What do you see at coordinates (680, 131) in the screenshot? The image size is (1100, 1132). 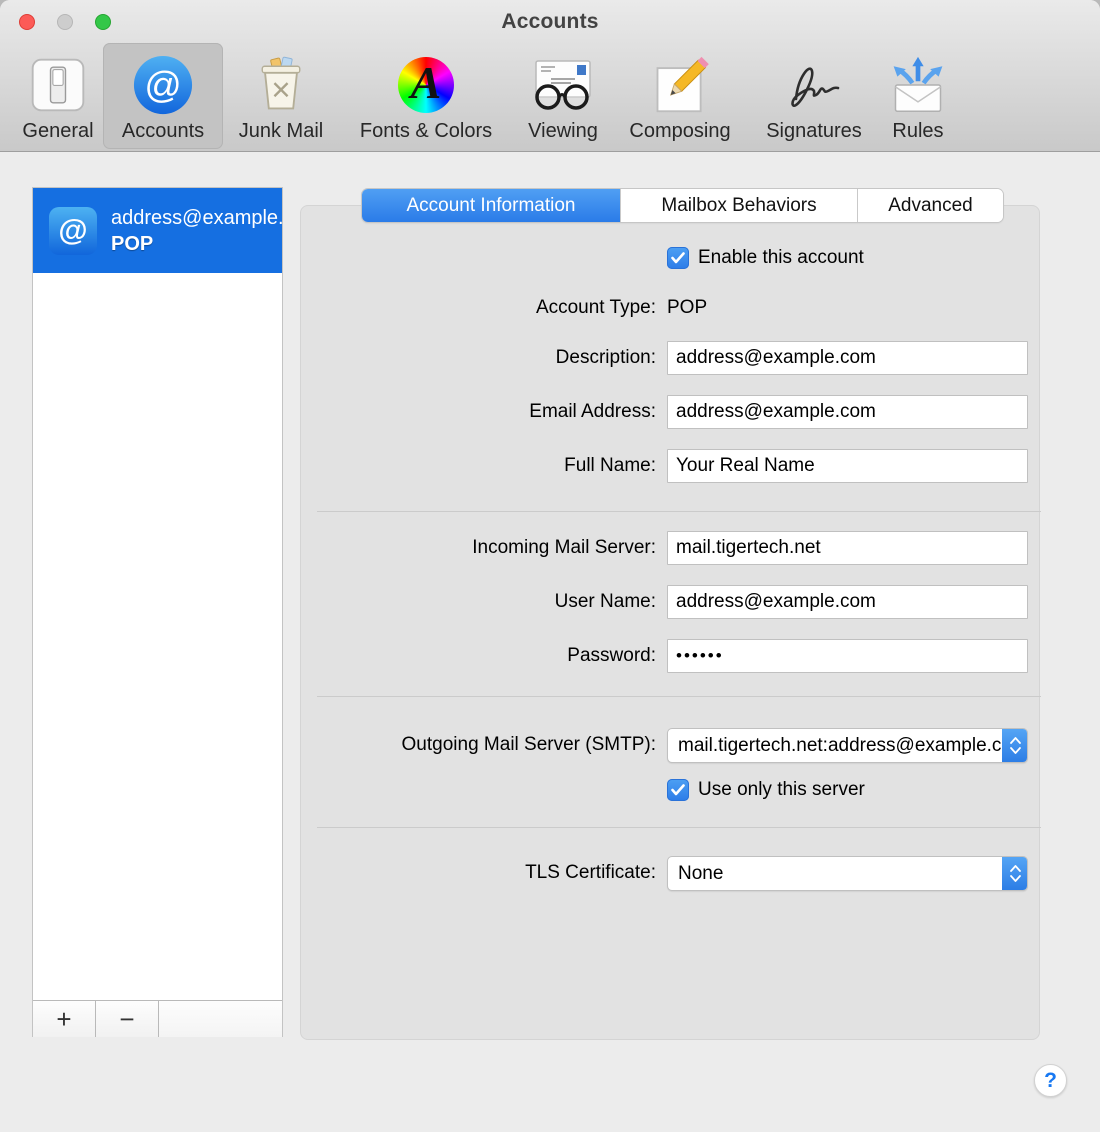 I see `toolbar-label-composing: Composing` at bounding box center [680, 131].